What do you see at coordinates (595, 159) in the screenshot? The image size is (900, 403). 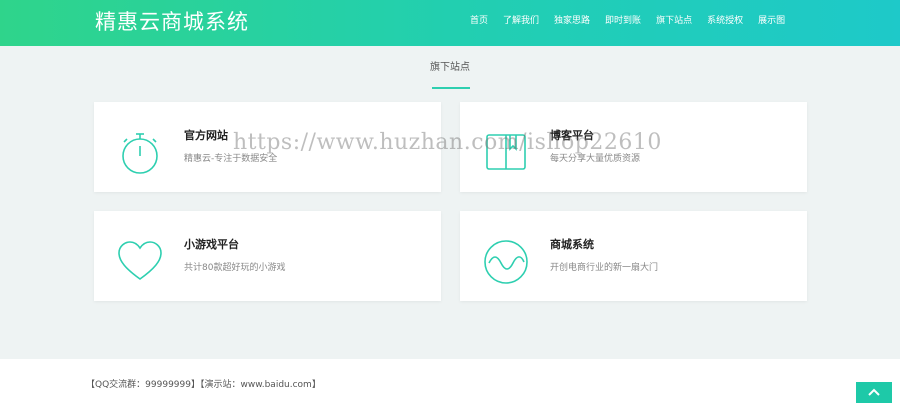 I see `card-desc: 每天分享大量优质资源` at bounding box center [595, 159].